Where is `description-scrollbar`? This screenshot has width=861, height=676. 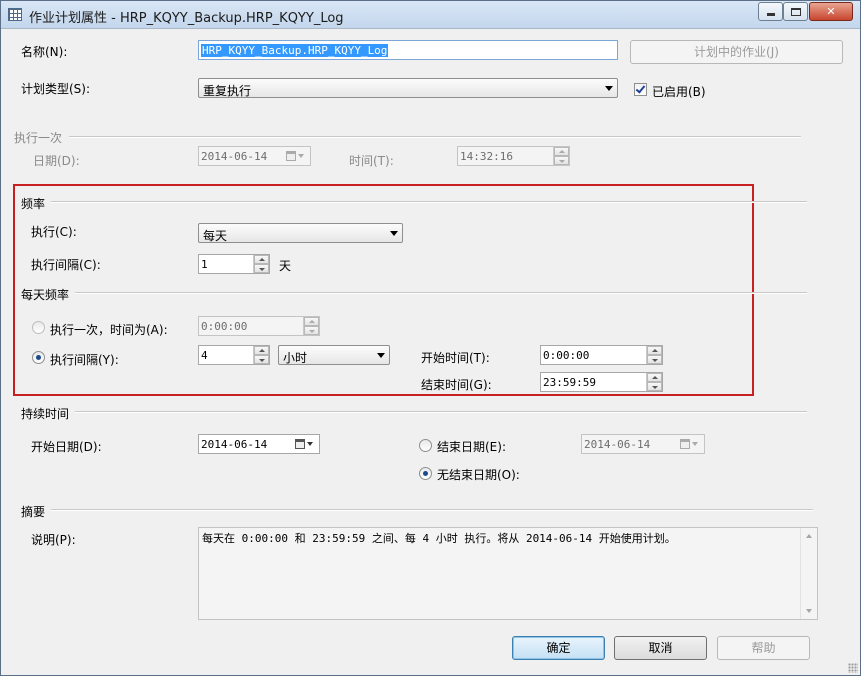
description-scrollbar is located at coordinates (808, 573).